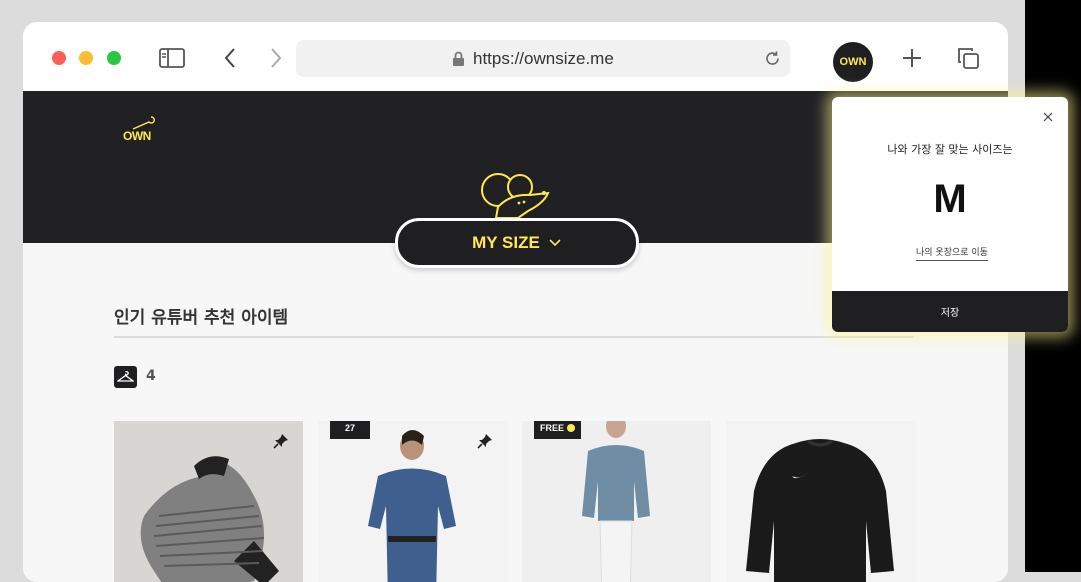 The image size is (1081, 582). I want to click on minimize-window-button, so click(86, 58).